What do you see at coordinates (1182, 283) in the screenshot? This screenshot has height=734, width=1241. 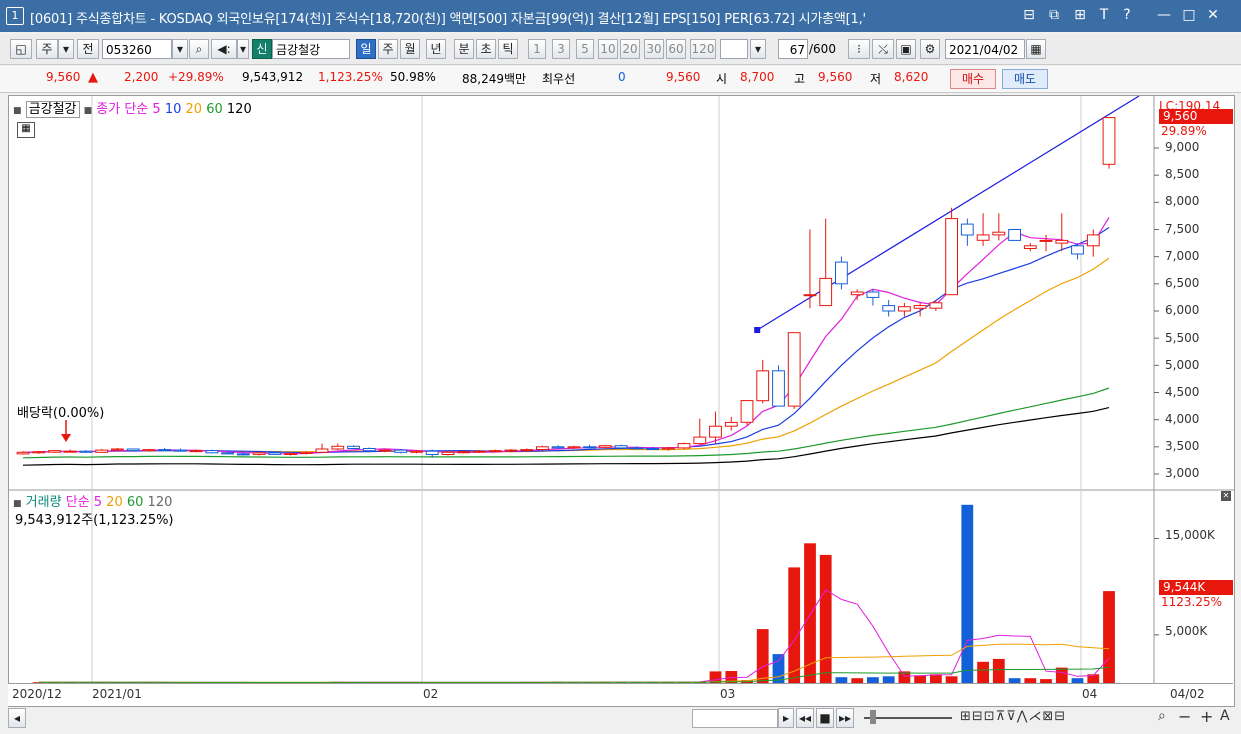 I see `y-label-6500: 6,500` at bounding box center [1182, 283].